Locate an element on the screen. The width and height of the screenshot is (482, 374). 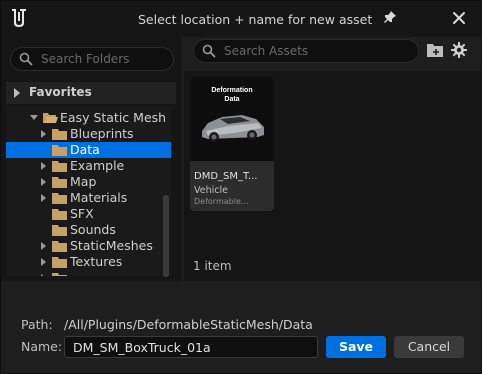
asset-thumbnail: Deformation Data is located at coordinates (232, 119).